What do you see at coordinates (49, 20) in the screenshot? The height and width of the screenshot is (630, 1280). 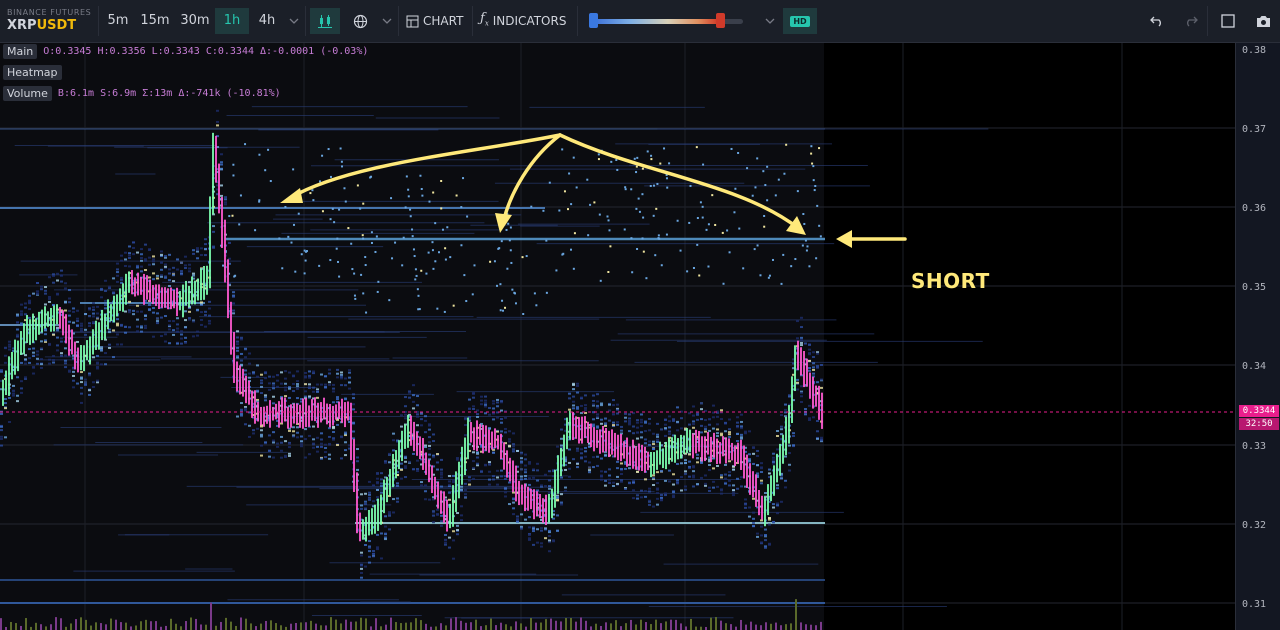 I see `symbol-selector: BINANCE FUTURES XRPUSDT` at bounding box center [49, 20].